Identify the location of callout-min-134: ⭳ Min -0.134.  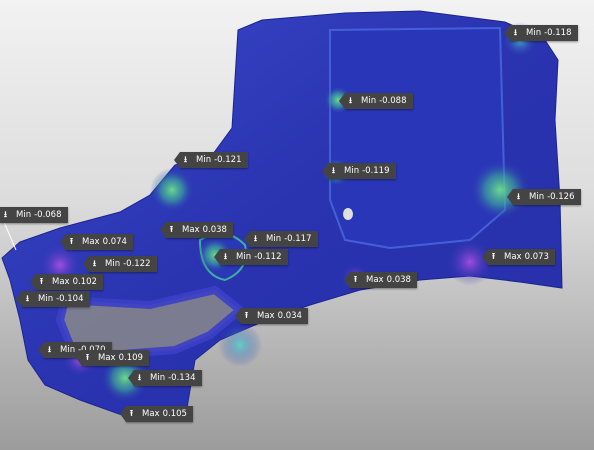
(165, 378).